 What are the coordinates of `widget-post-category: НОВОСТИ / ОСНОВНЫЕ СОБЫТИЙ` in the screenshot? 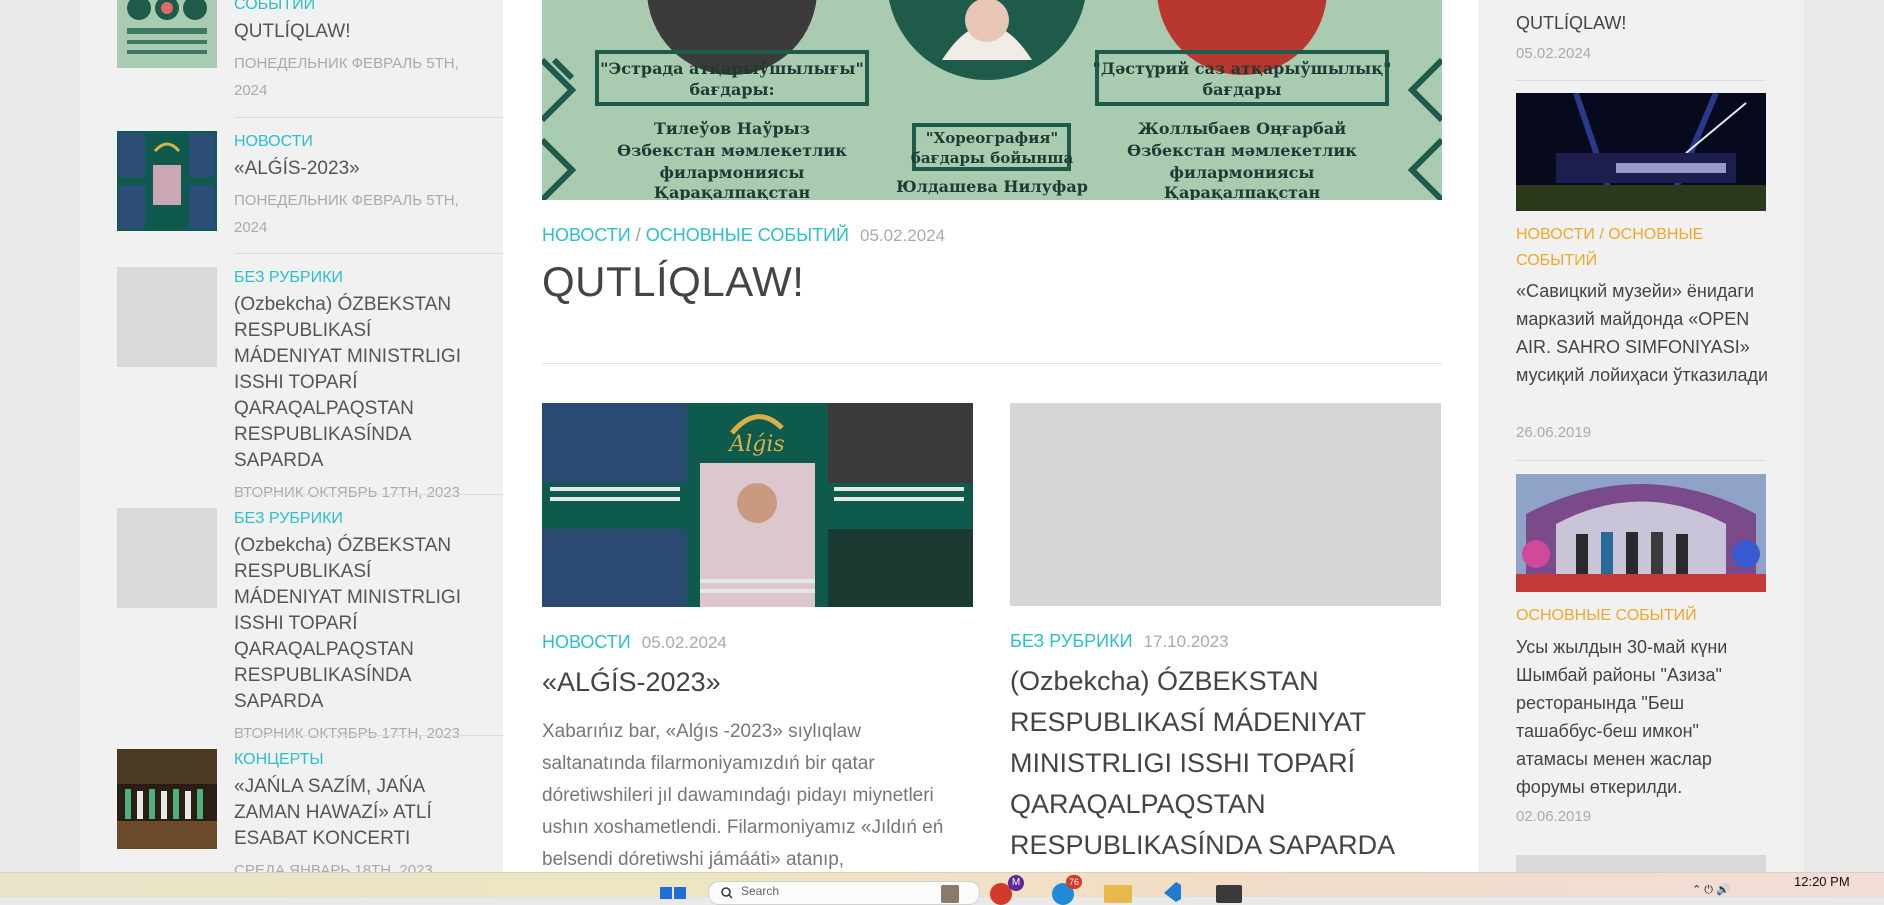 It's located at (1646, 248).